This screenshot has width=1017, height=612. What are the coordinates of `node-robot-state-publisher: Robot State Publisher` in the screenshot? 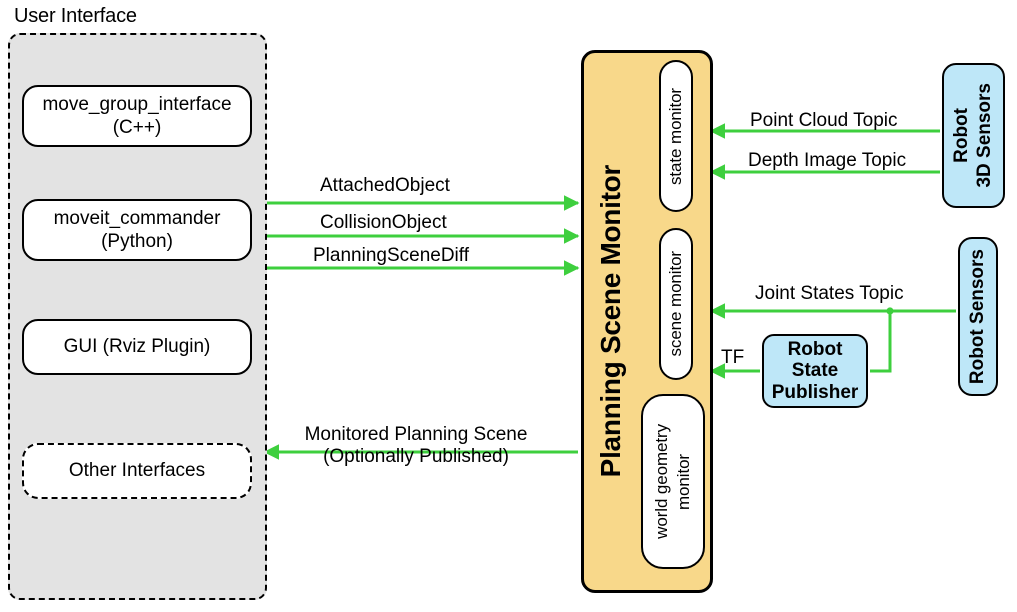 It's located at (815, 371).